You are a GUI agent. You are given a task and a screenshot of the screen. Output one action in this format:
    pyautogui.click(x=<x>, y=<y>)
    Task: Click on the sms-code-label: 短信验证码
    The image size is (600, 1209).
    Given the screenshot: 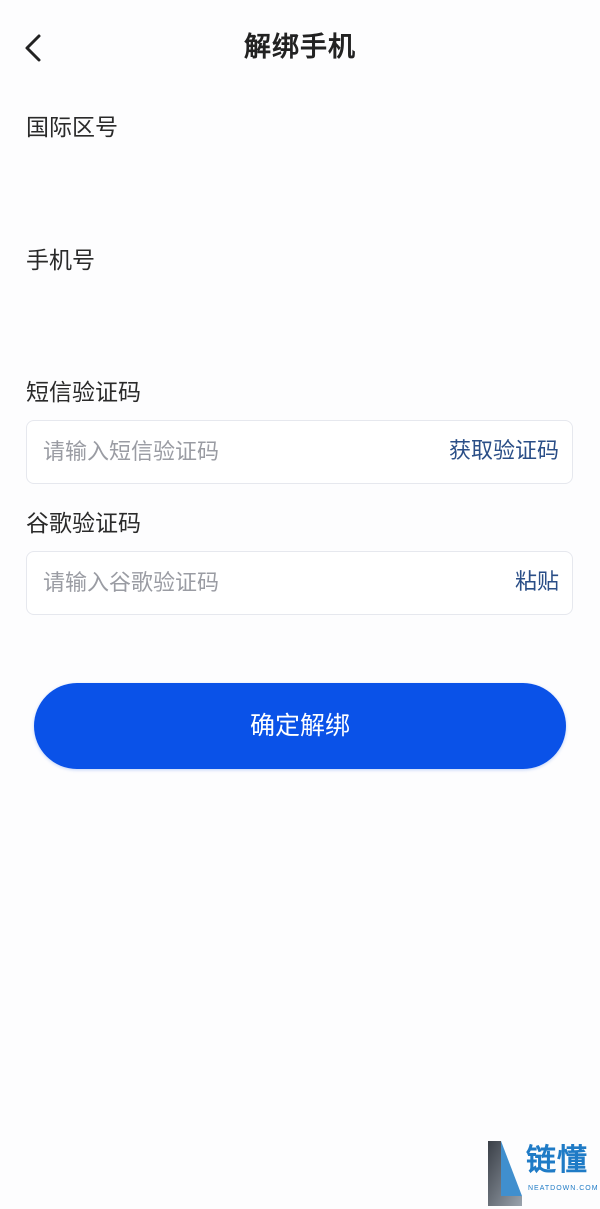 What is the action you would take?
    pyautogui.click(x=83, y=393)
    